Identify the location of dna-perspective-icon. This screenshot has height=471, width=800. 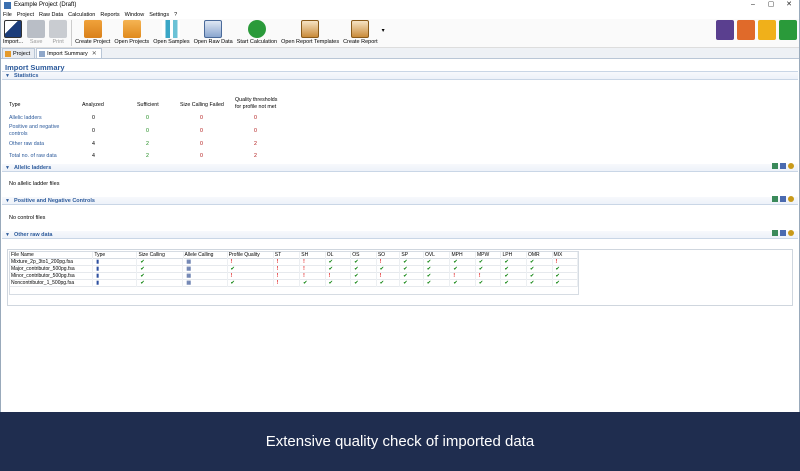
(725, 30).